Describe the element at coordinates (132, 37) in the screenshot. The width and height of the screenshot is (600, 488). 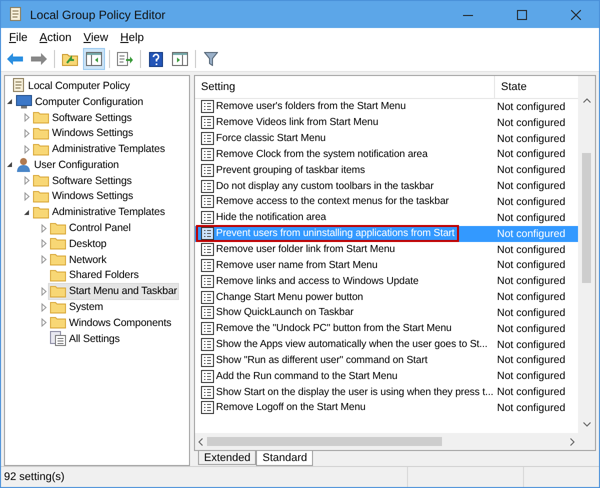
I see `menu-item: Help` at that location.